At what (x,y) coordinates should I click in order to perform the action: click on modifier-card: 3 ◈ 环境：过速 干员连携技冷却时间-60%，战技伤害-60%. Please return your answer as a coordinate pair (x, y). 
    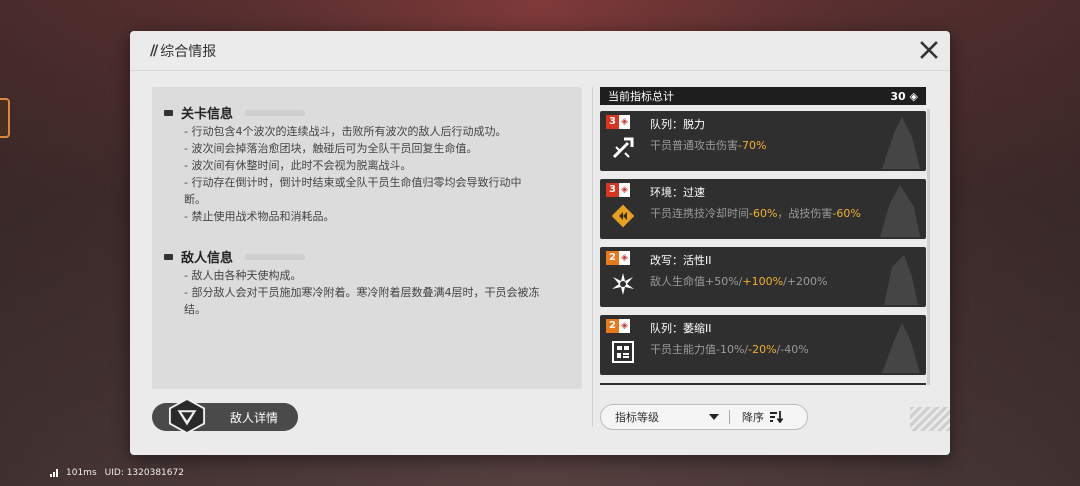
    Looking at the image, I should click on (763, 209).